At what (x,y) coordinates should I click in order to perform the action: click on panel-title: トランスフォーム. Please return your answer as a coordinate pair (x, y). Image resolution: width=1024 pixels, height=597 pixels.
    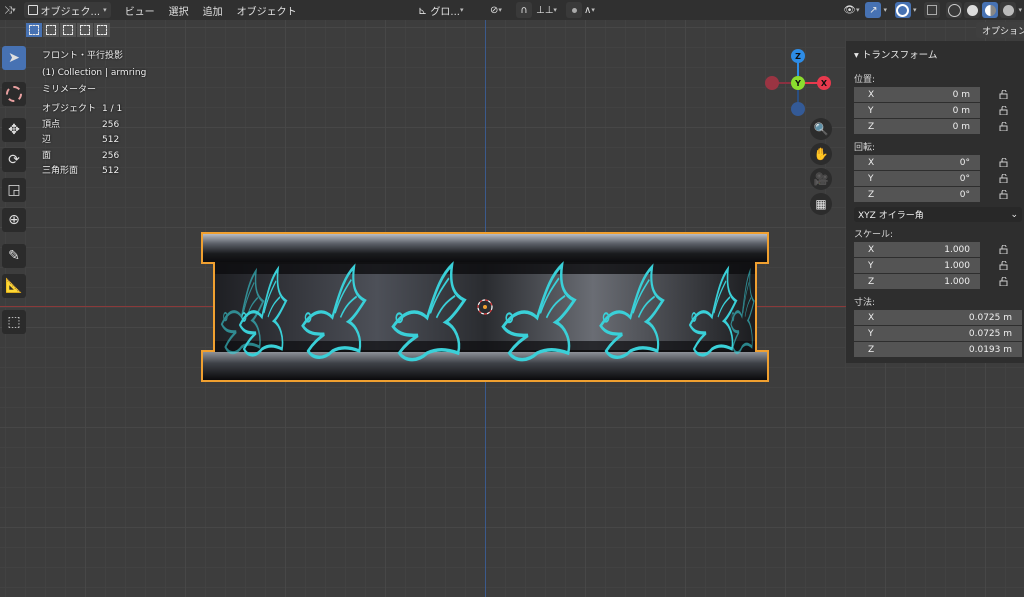
    Looking at the image, I should click on (899, 55).